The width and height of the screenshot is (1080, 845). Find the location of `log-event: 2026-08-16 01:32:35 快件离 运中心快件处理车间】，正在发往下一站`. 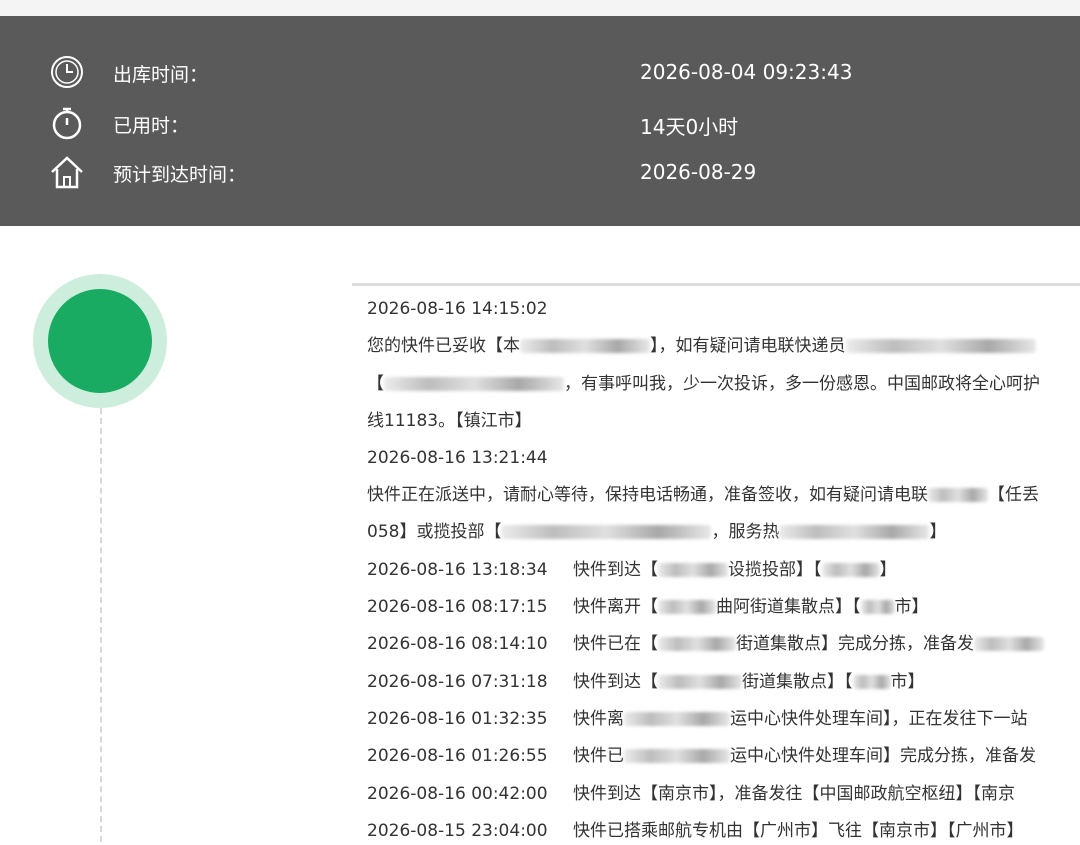

log-event: 2026-08-16 01:32:35 快件离 运中心快件处理车间】，正在发往下一站 is located at coordinates (697, 719).